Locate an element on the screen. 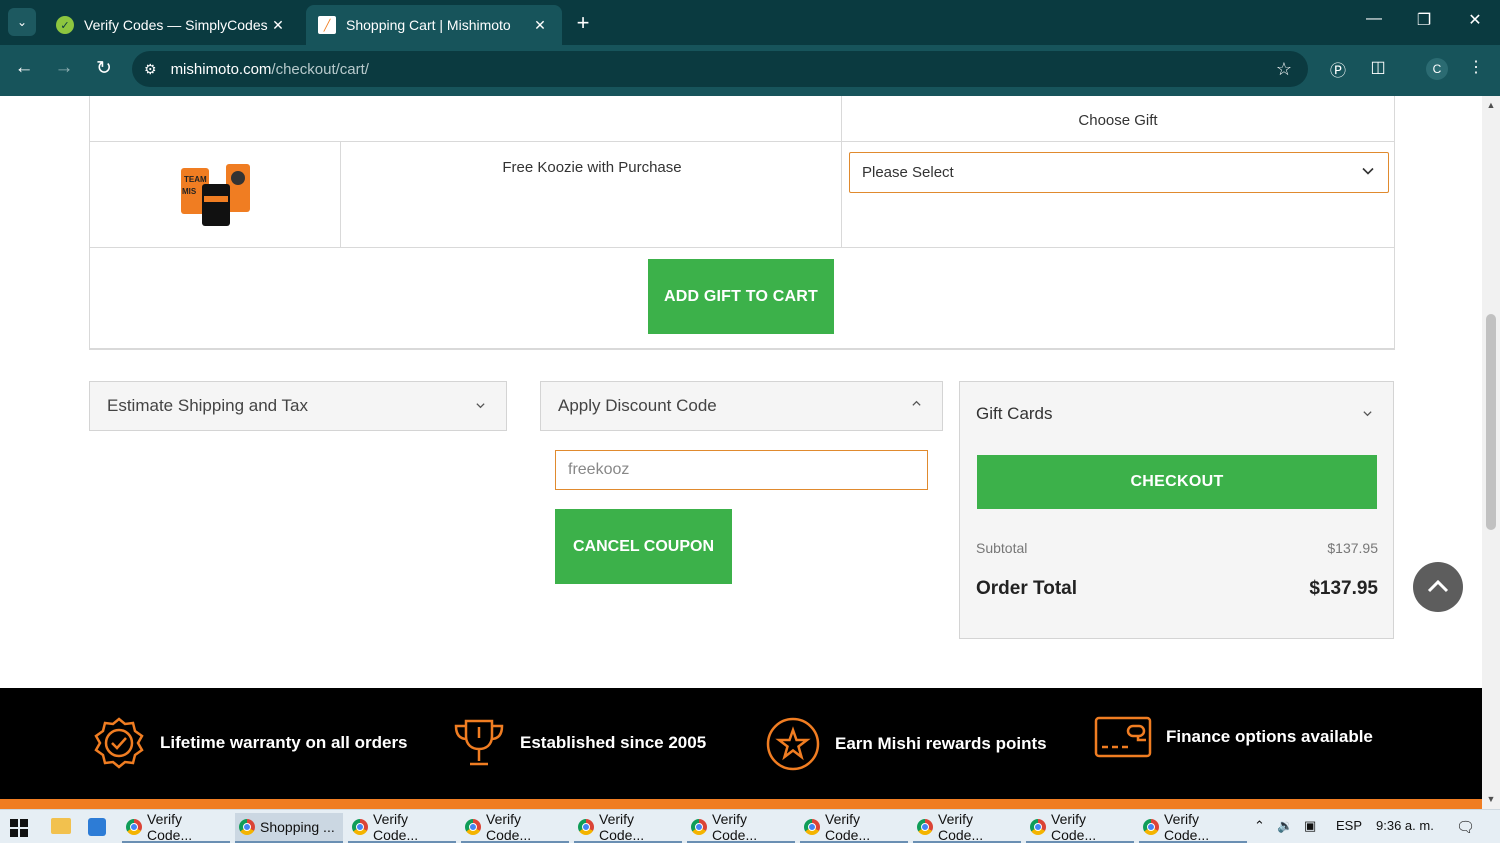 This screenshot has height=843, width=1500. clock: 9:36 a. m. is located at coordinates (1405, 825).